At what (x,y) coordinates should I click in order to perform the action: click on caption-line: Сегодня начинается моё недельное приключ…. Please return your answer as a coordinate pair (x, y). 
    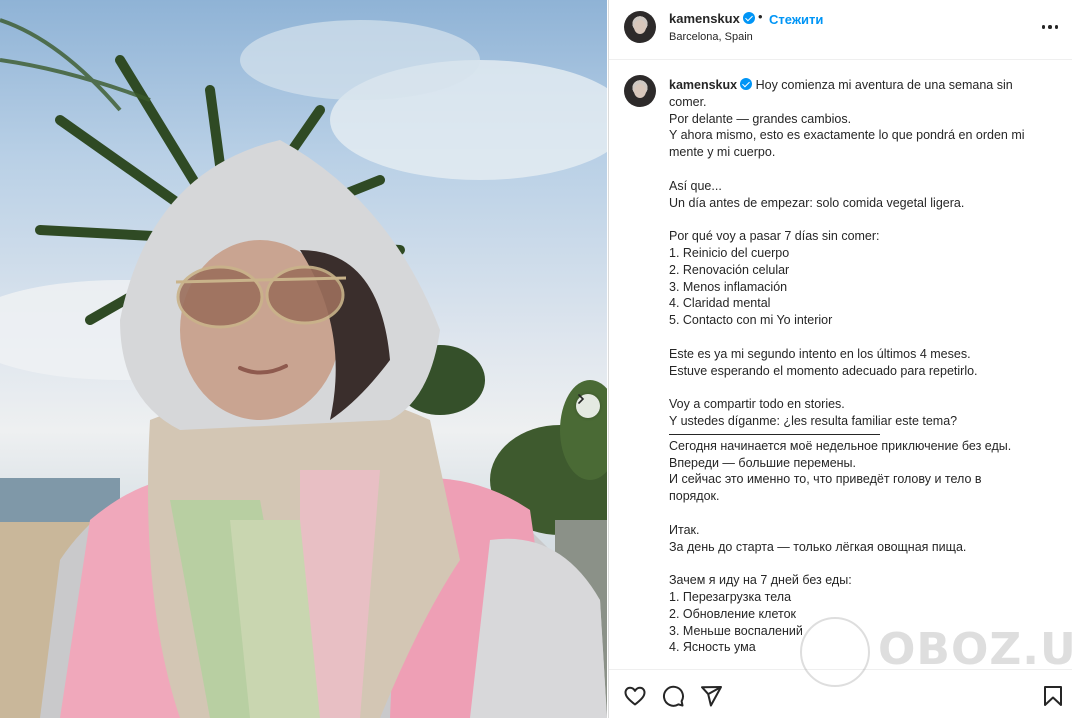
    Looking at the image, I should click on (840, 445).